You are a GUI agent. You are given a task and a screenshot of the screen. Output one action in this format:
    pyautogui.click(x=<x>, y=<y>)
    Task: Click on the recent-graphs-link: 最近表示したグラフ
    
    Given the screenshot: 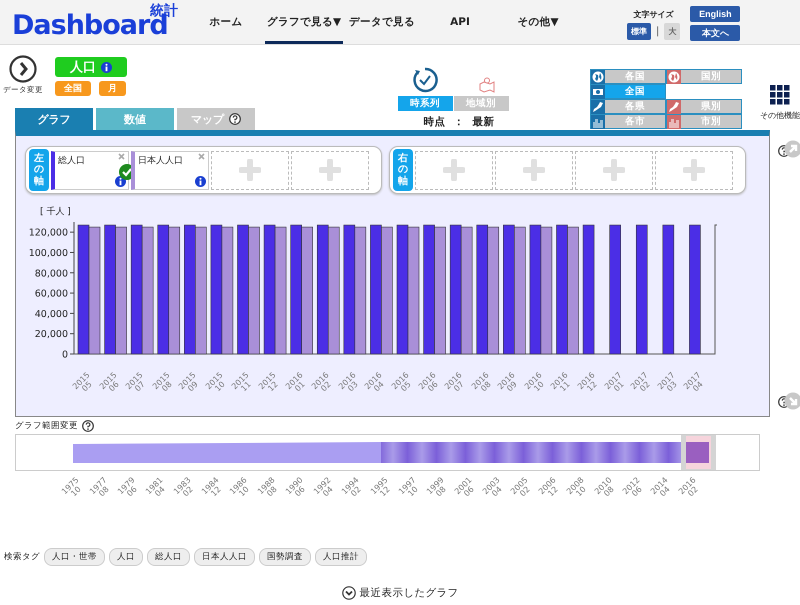 What is the action you would take?
    pyautogui.click(x=409, y=593)
    